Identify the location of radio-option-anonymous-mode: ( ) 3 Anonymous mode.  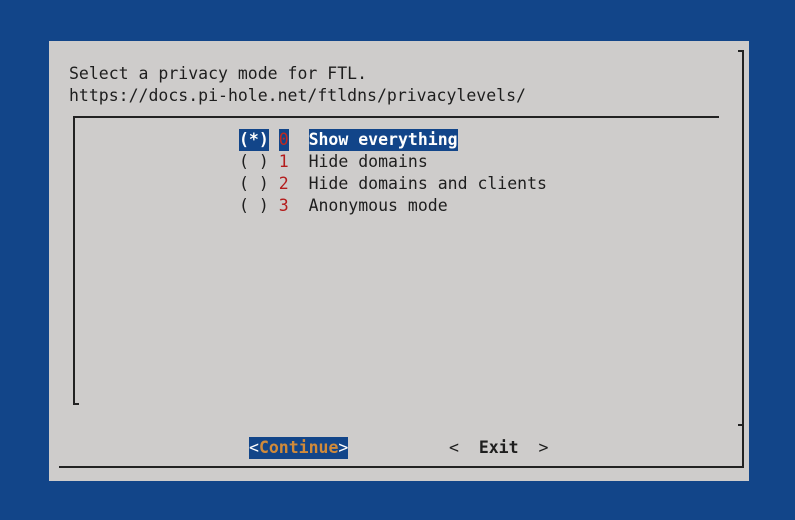
(343, 206).